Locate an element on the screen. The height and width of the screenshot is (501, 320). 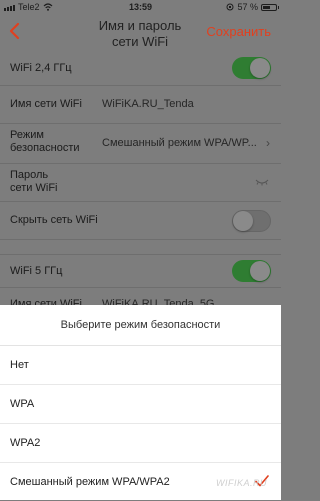
wifi5-toggle is located at coordinates (251, 271).